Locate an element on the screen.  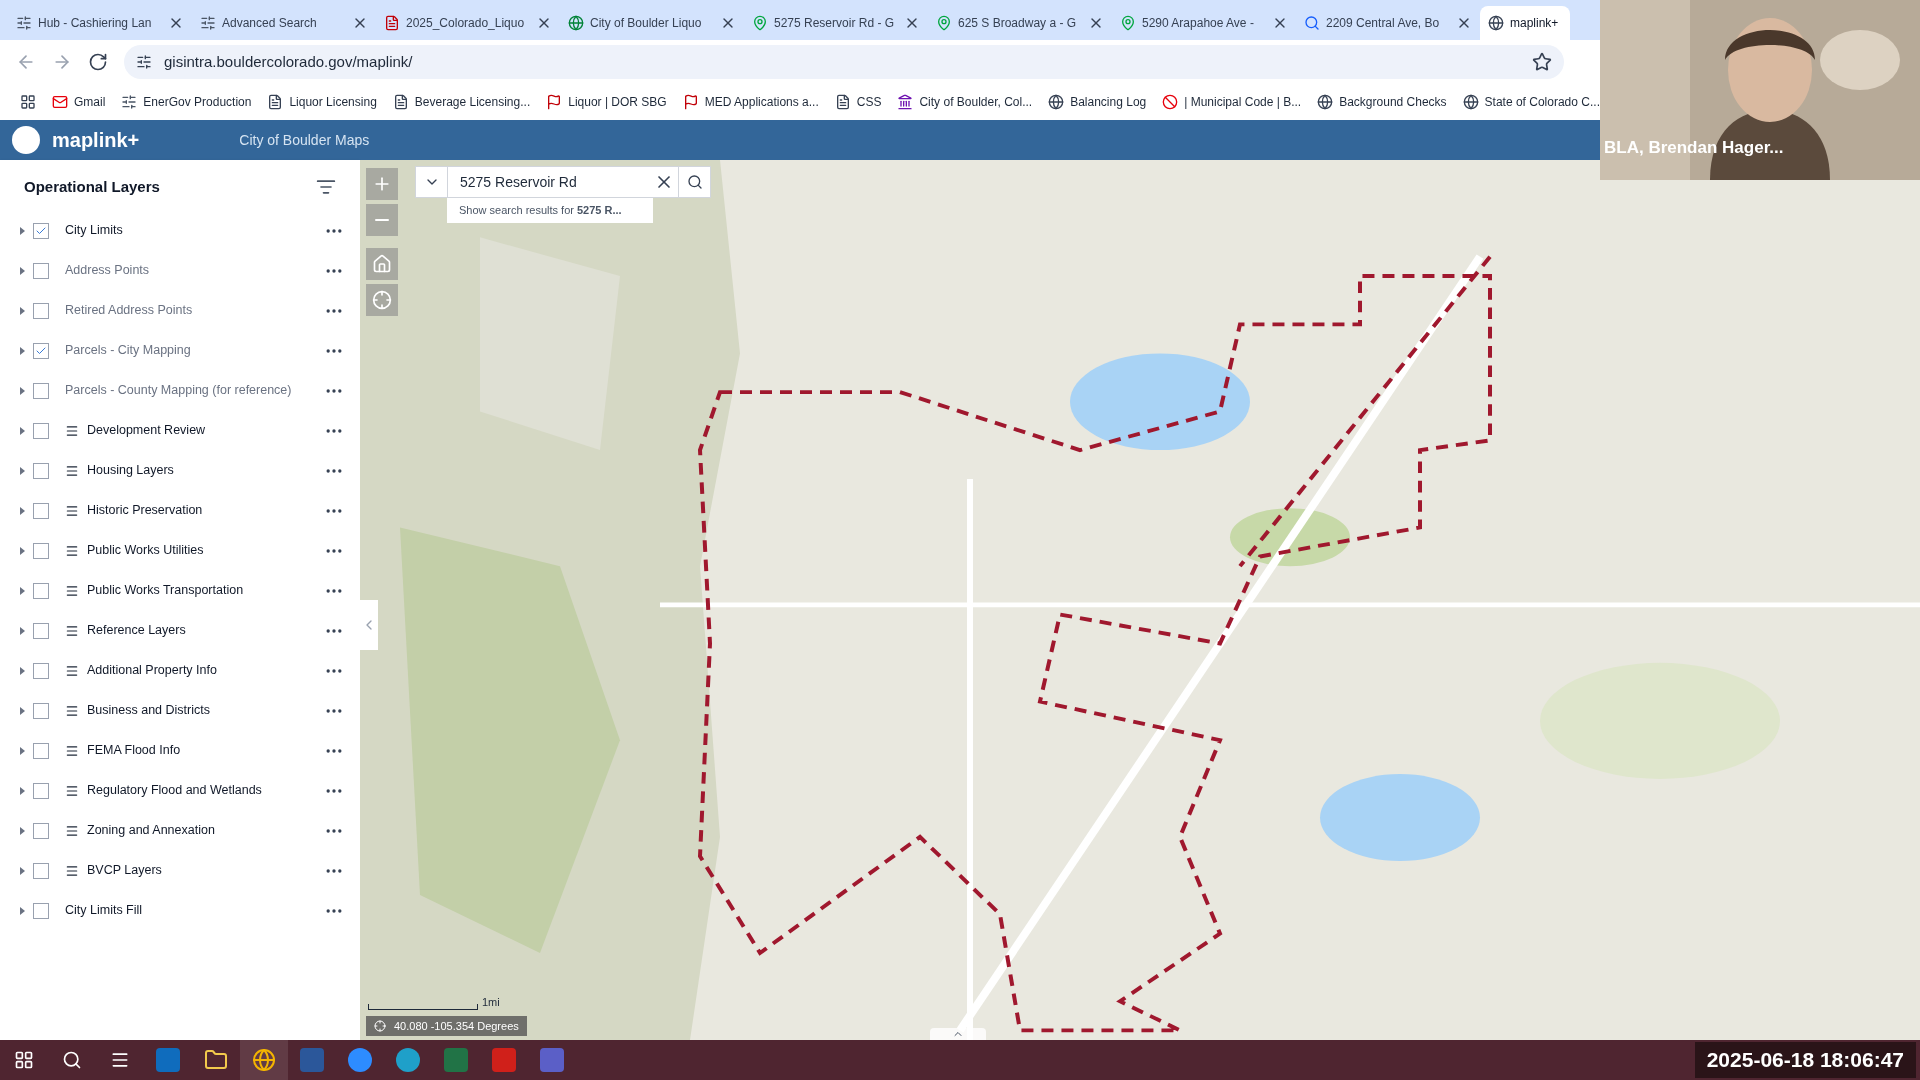
bookmark: Gmail is located at coordinates (79, 102).